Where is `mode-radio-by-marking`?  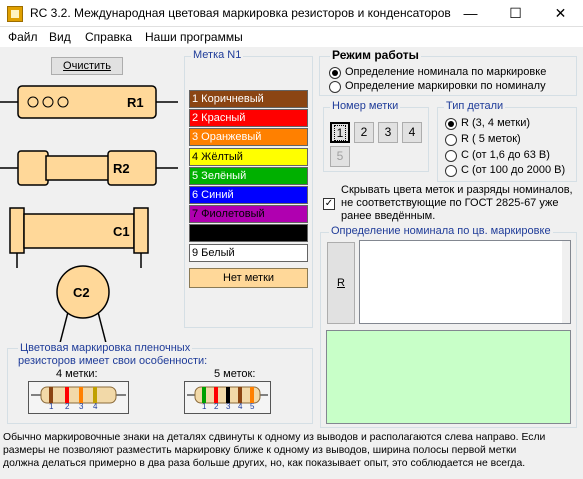 mode-radio-by-marking is located at coordinates (335, 73).